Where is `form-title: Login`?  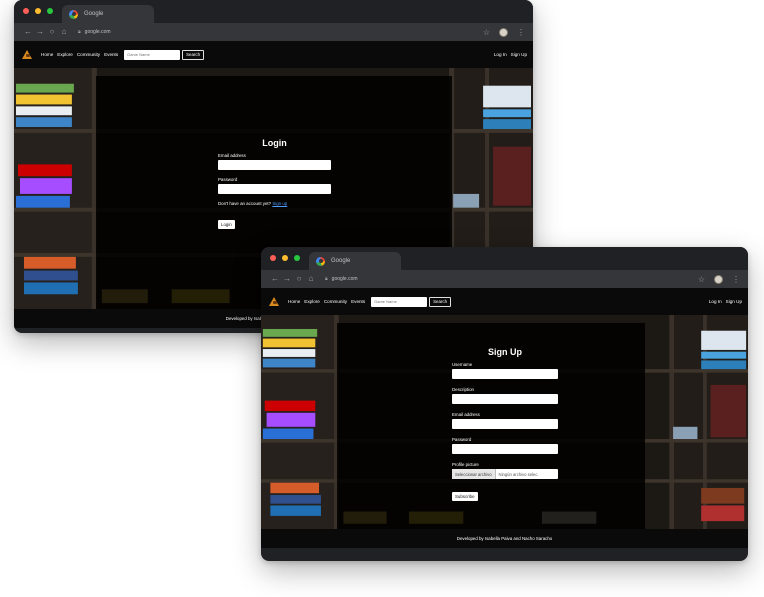 form-title: Login is located at coordinates (274, 143).